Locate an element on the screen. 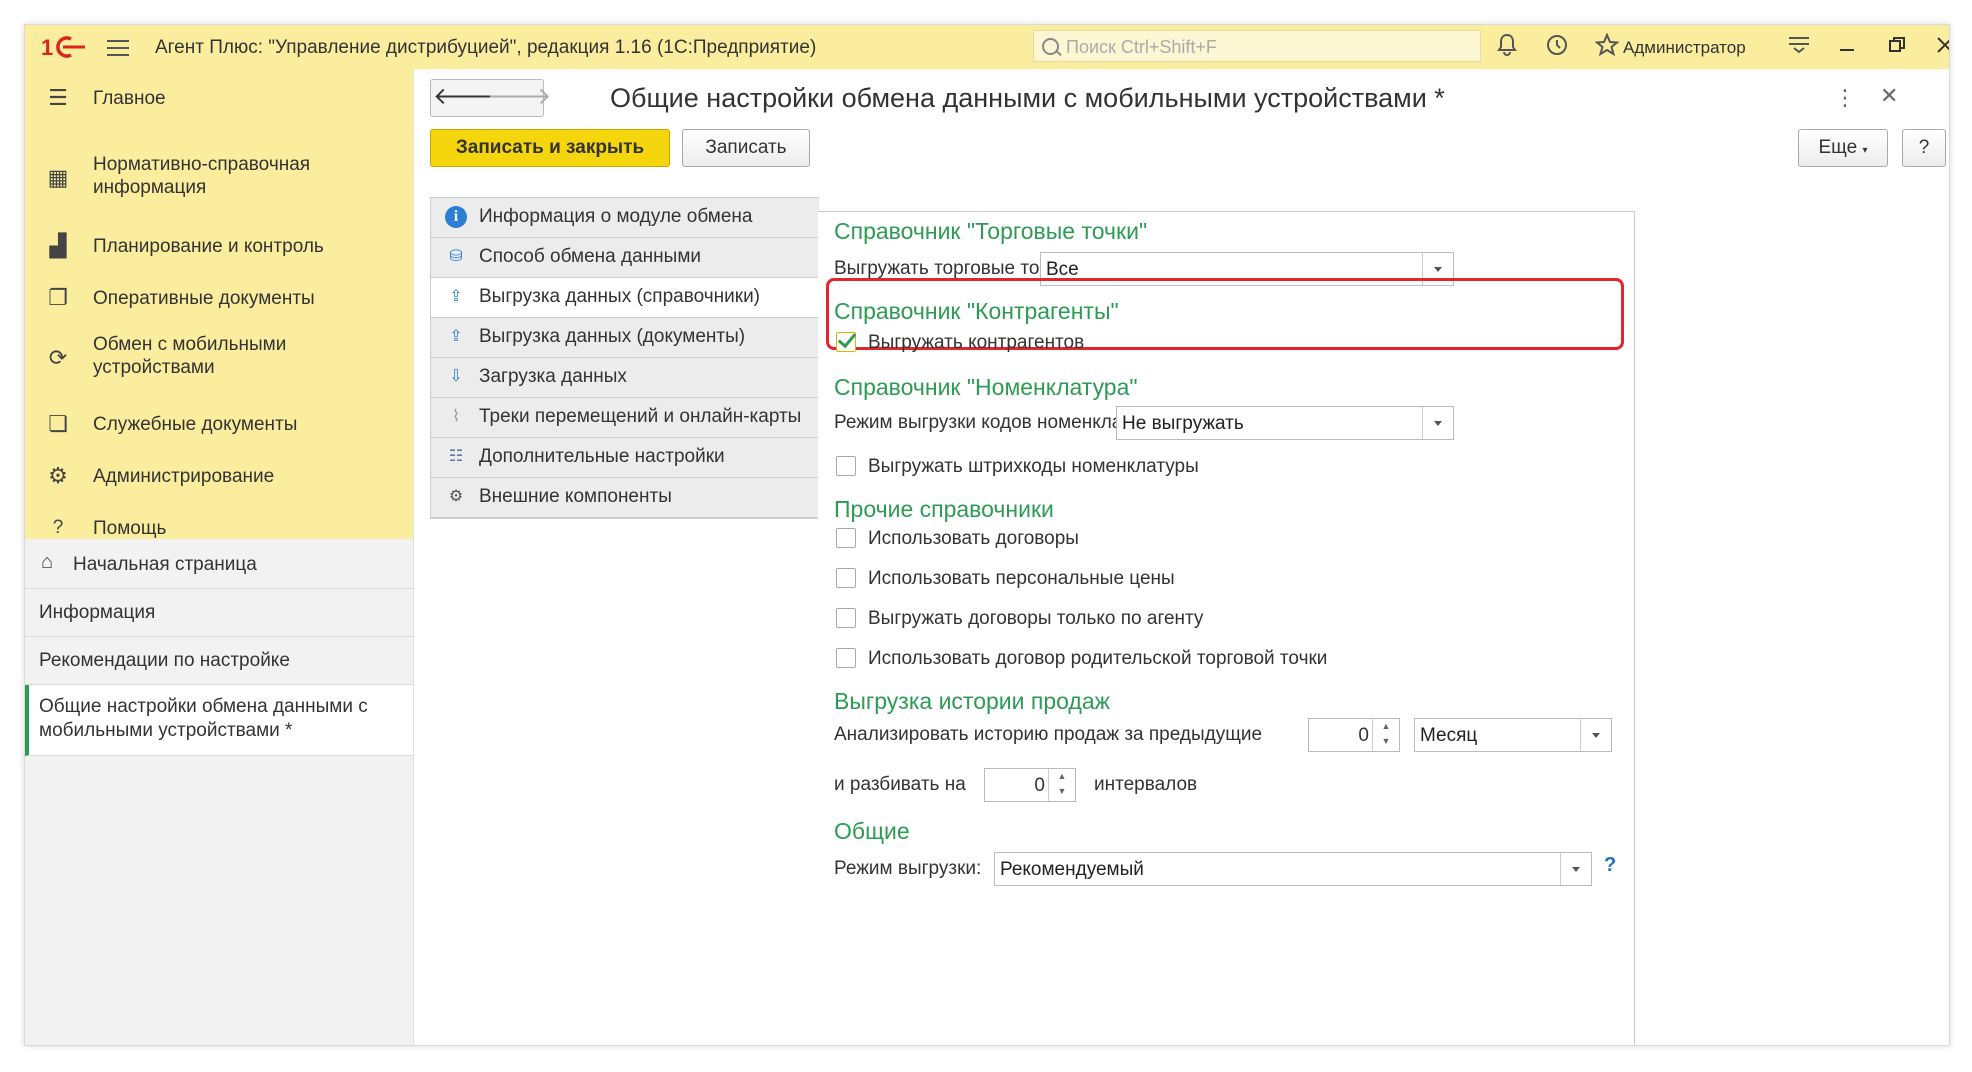  upload-mode-select: Рекомендуемый is located at coordinates (1293, 869).